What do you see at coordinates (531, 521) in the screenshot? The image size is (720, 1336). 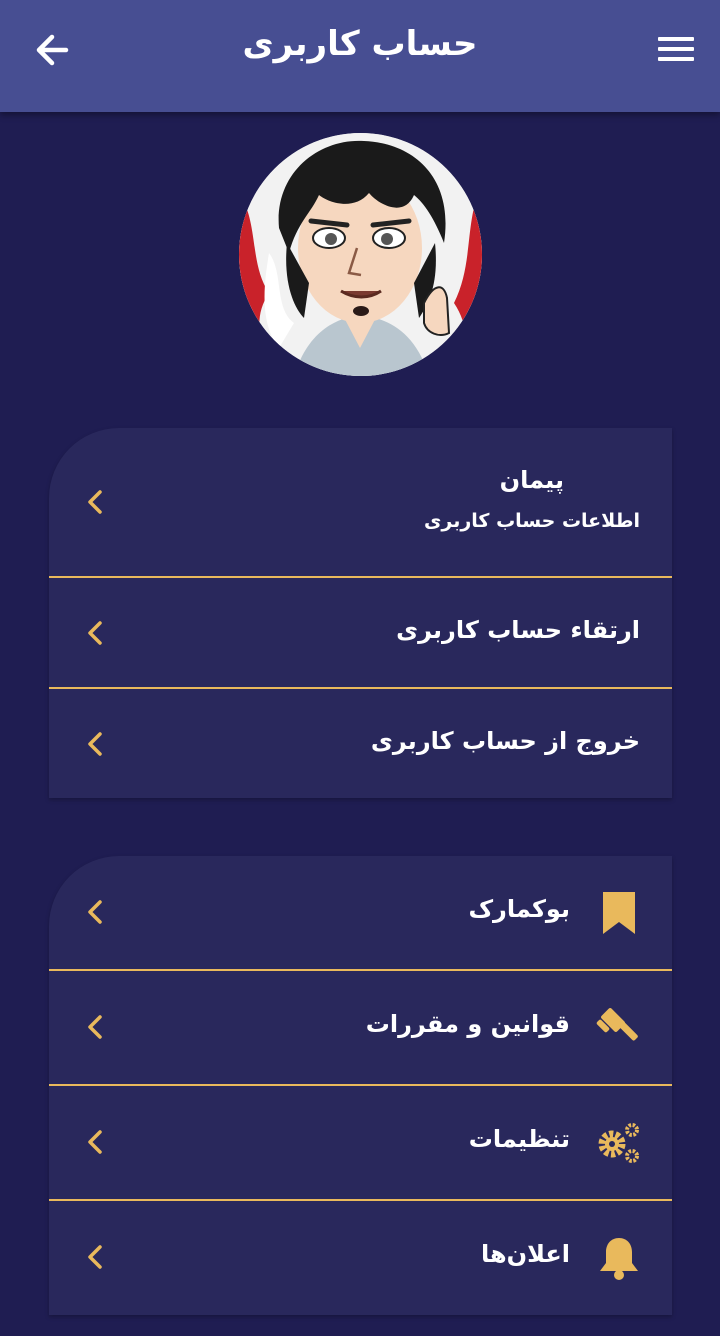 I see `profile-subtitle: اطلاعات حساب کاربری` at bounding box center [531, 521].